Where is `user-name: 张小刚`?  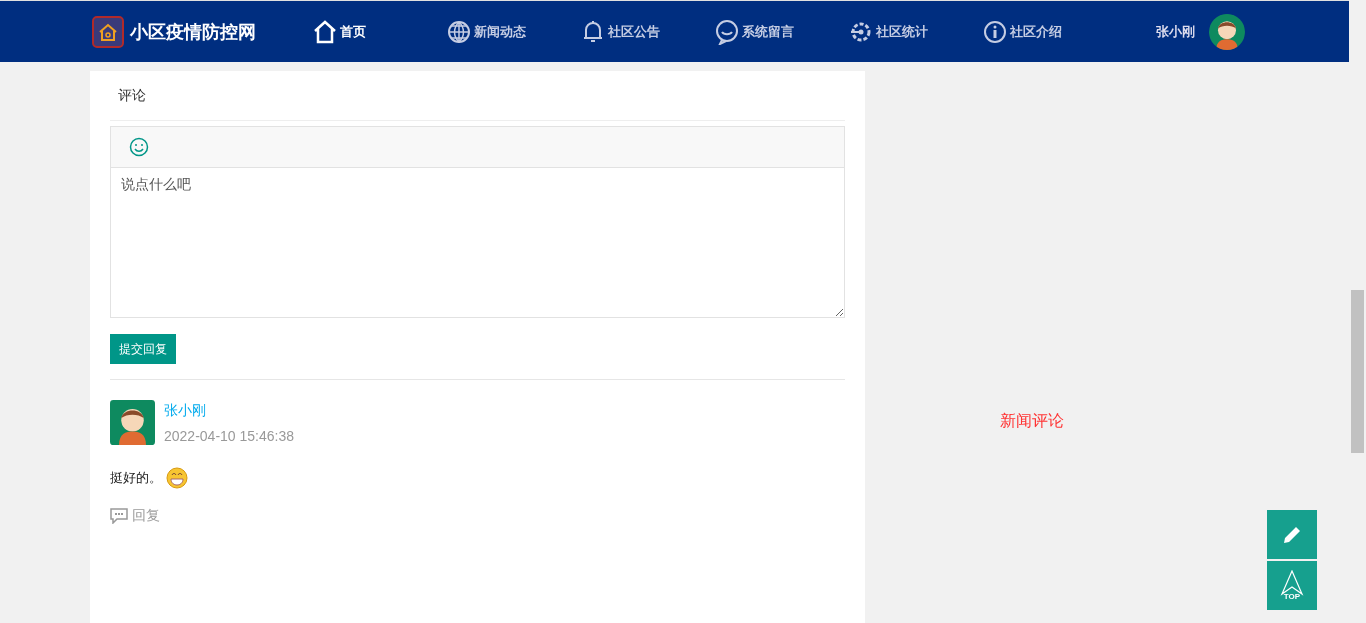
user-name: 张小刚 is located at coordinates (1175, 31).